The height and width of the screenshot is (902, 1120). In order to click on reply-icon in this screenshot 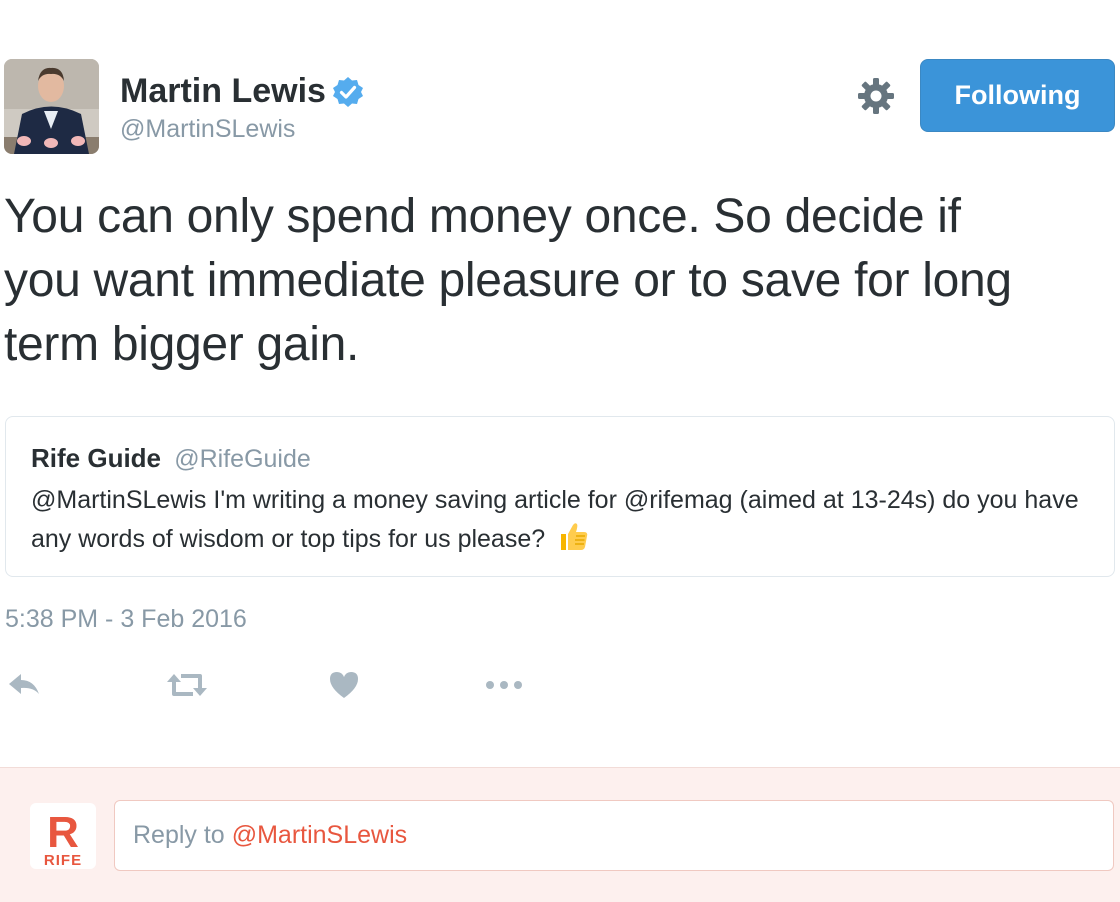, I will do `click(24, 685)`.